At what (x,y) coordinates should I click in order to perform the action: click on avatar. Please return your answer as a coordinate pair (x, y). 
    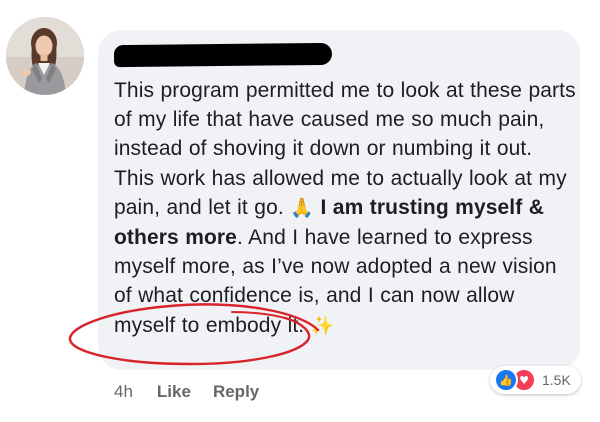
    Looking at the image, I should click on (45, 56).